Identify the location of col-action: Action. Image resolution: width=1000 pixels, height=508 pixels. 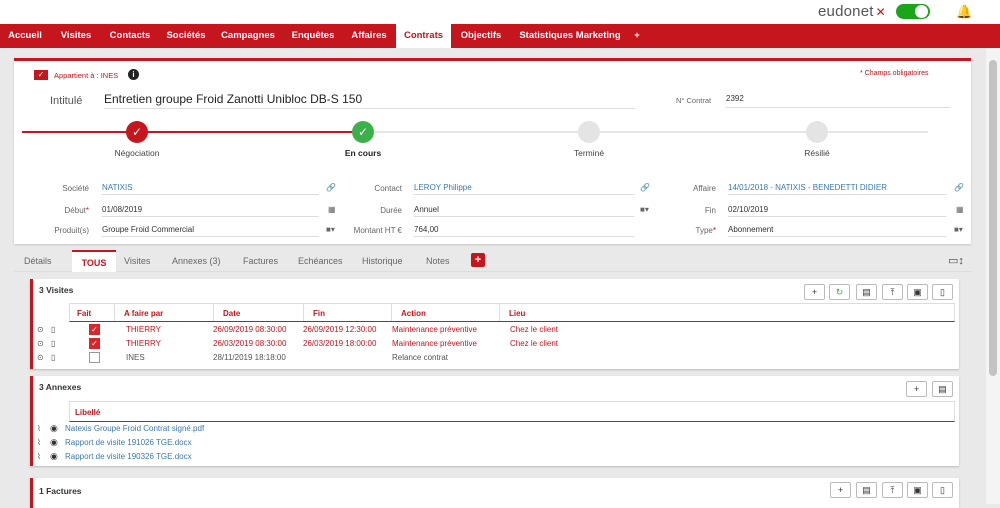
(413, 313).